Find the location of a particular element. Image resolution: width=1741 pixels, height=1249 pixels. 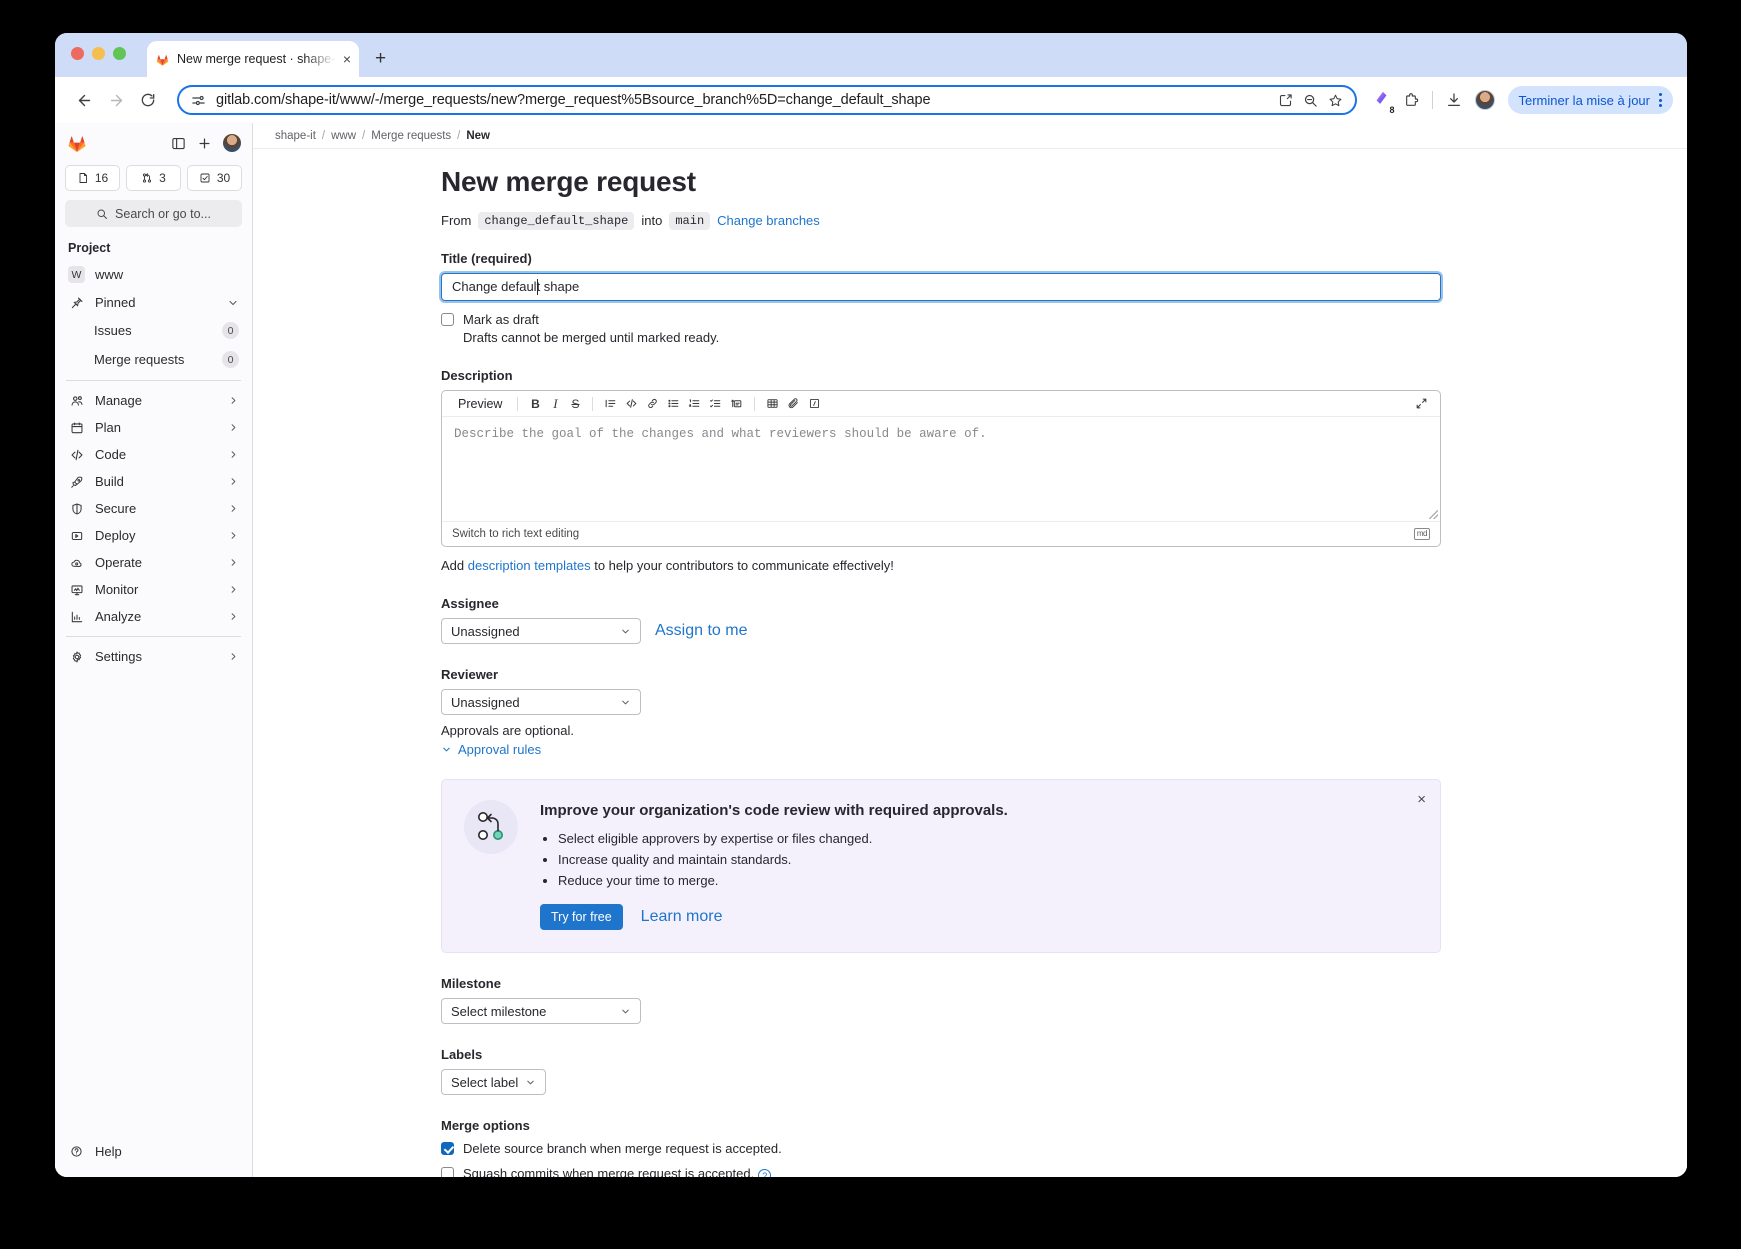

collapse-sidebar-icon is located at coordinates (178, 143).